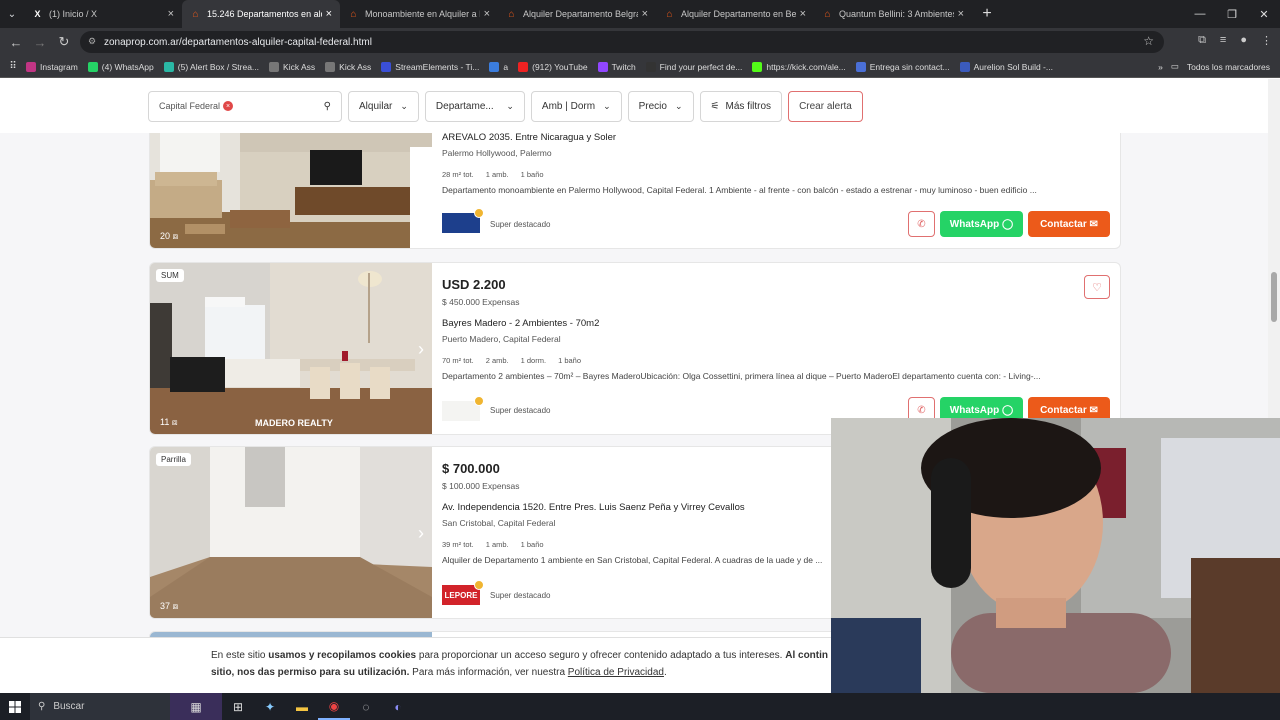 Image resolution: width=1280 pixels, height=720 pixels. What do you see at coordinates (498, 66) in the screenshot?
I see `bookmark-item: a` at bounding box center [498, 66].